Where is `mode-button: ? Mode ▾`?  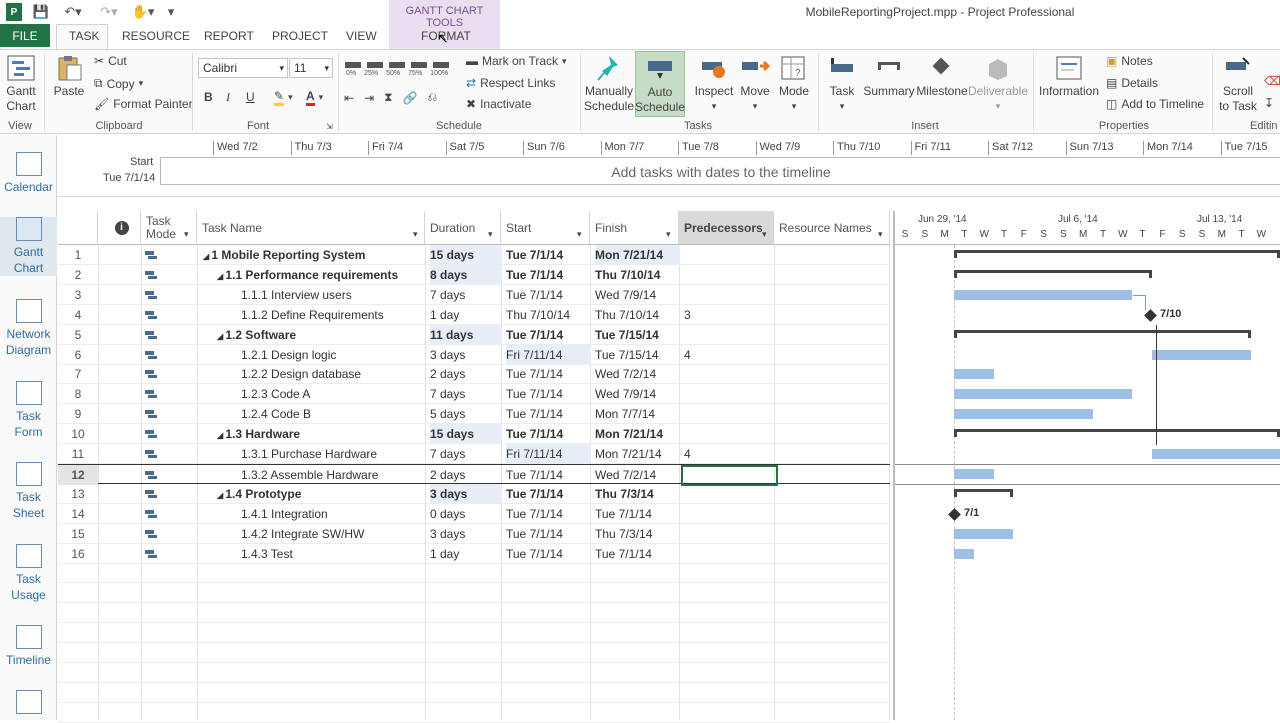
mode-button: ? Mode ▾ is located at coordinates (794, 84).